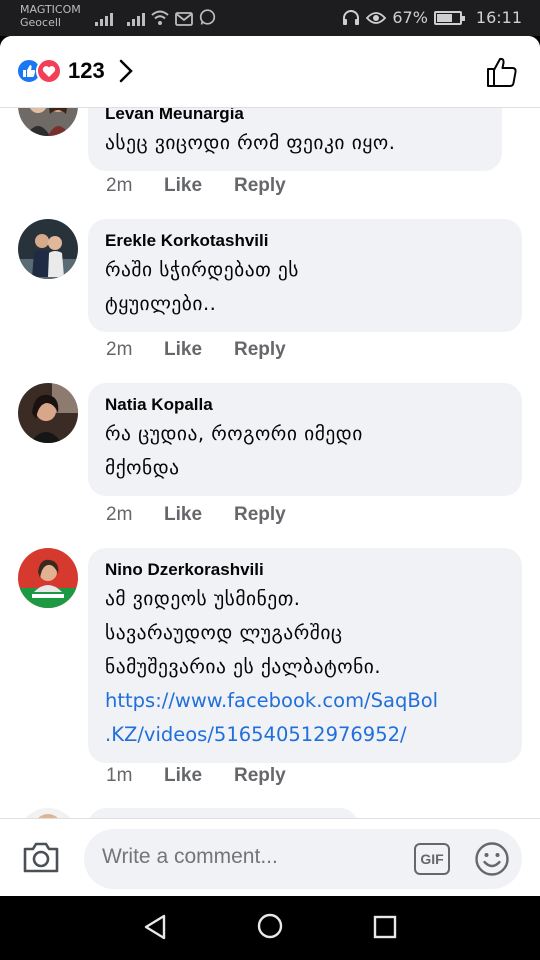 This screenshot has height=960, width=540. I want to click on comment-text-line: სავარაუდოდ ლუგარშიც, so click(224, 632).